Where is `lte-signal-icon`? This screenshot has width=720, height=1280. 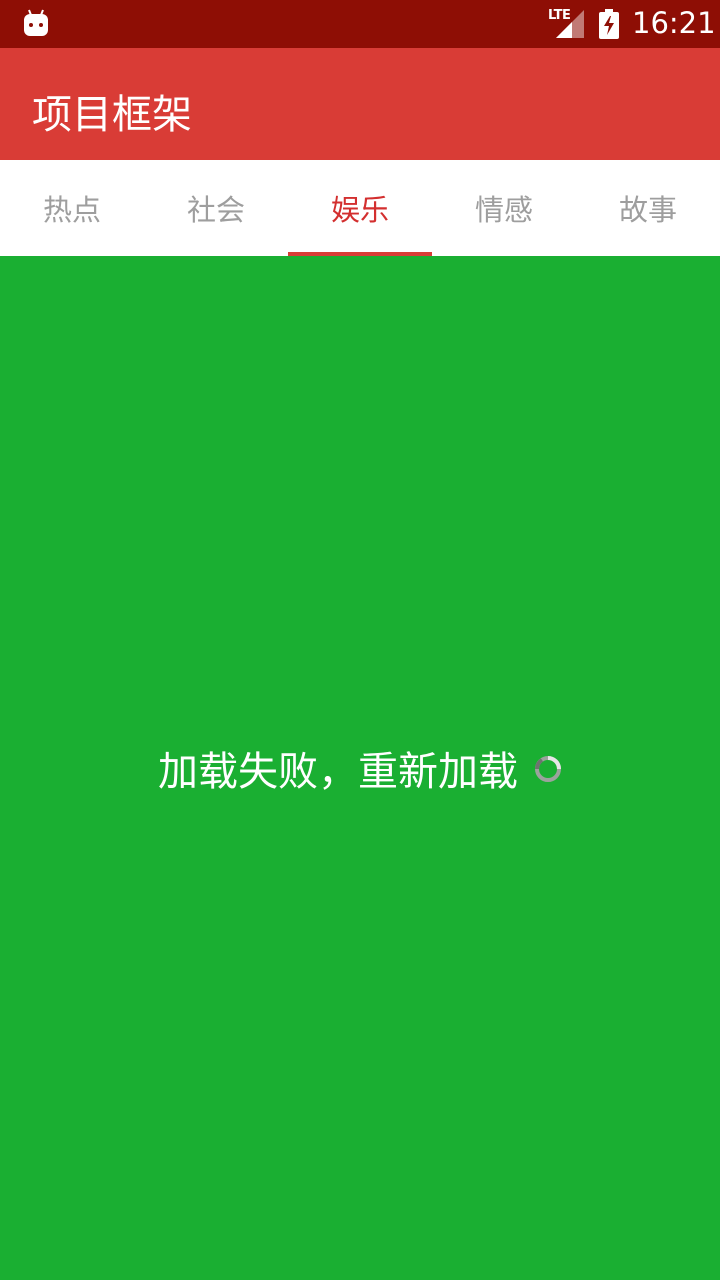 lte-signal-icon is located at coordinates (570, 24).